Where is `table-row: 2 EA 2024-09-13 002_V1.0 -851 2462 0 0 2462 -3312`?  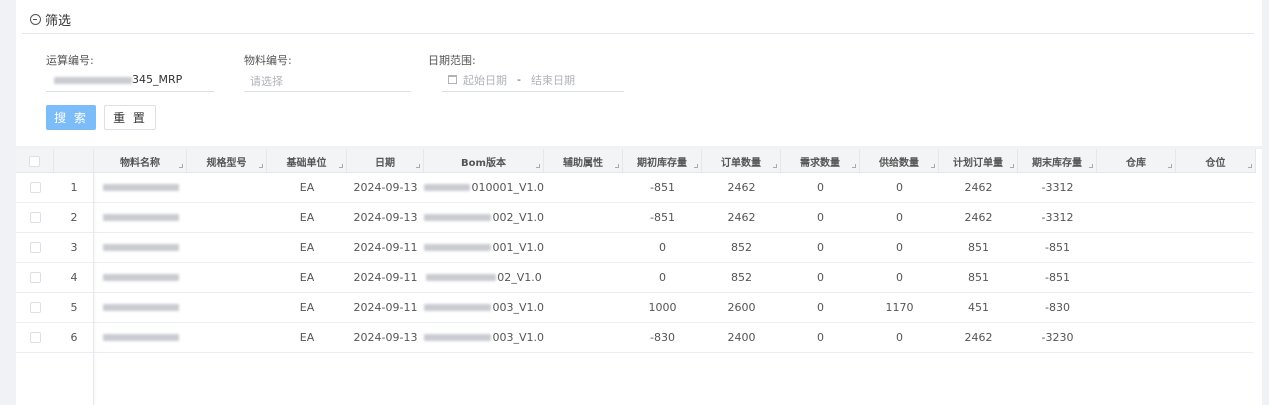
table-row: 2 EA 2024-09-13 002_V1.0 -851 2462 0 0 2462 -3312 is located at coordinates (634, 218).